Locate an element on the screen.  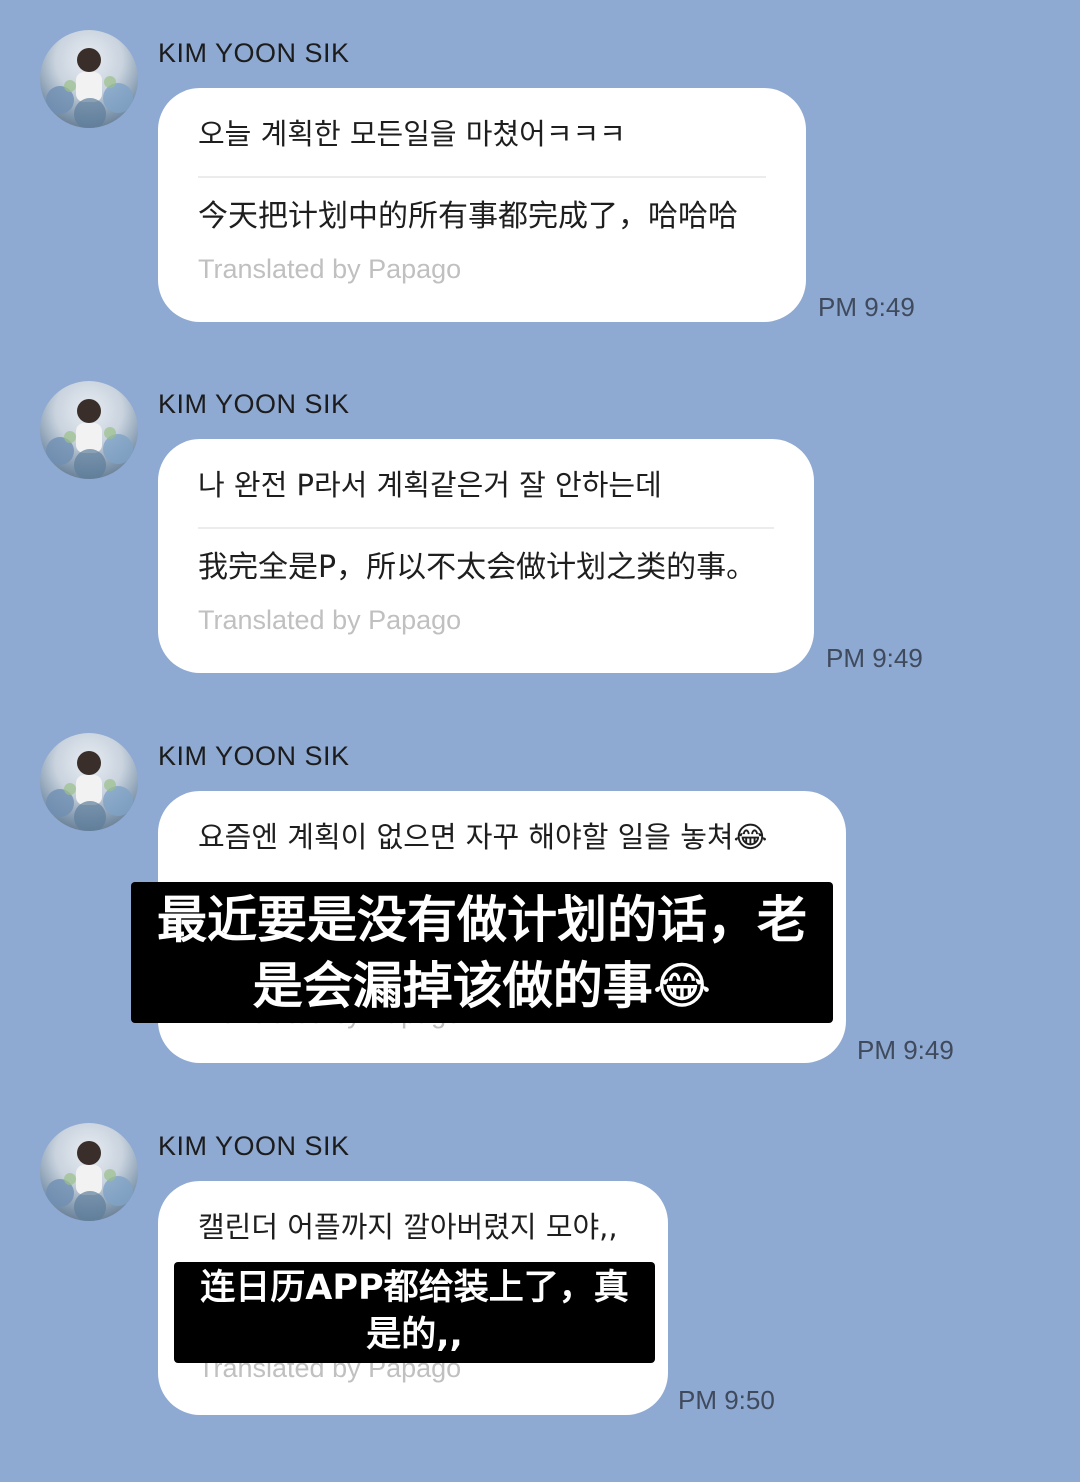
caption-line: 是会漏掉该做的事😂 is located at coordinates (482, 986).